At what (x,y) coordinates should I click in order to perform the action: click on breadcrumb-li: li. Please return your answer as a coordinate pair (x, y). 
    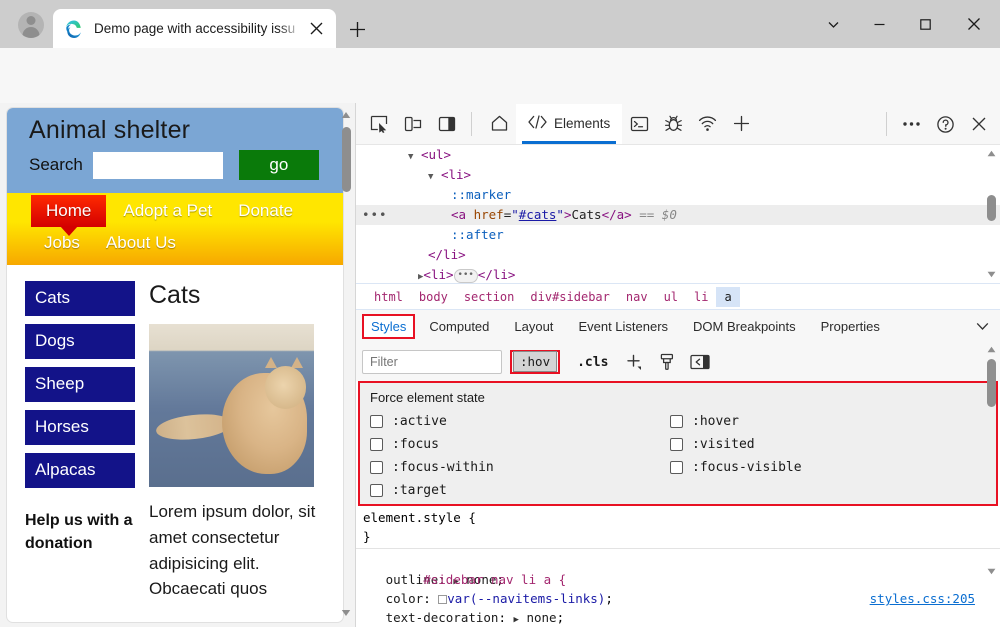
    Looking at the image, I should click on (701, 297).